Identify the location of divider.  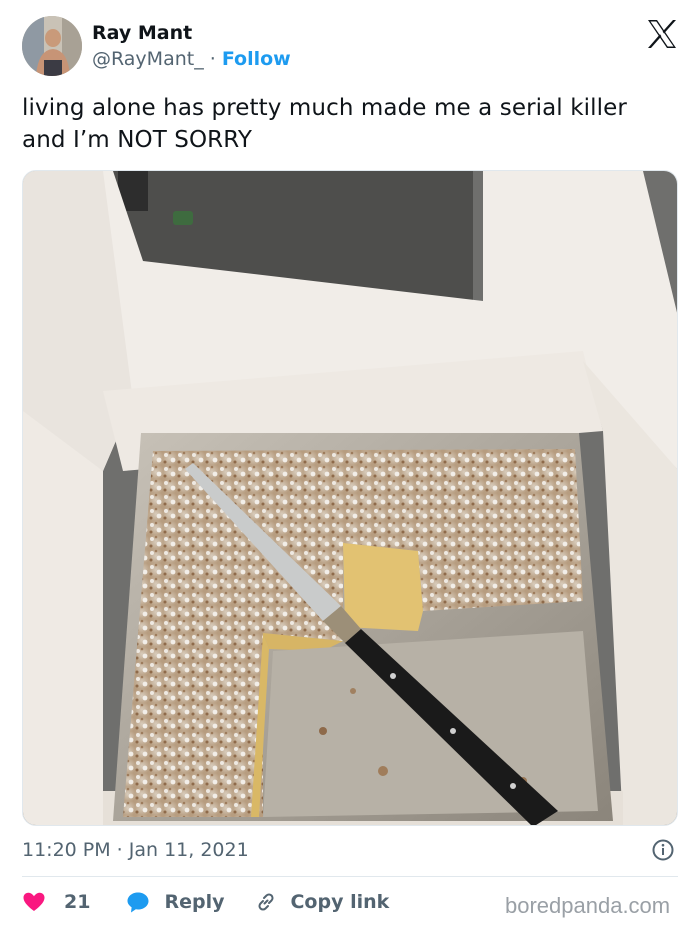
(350, 876).